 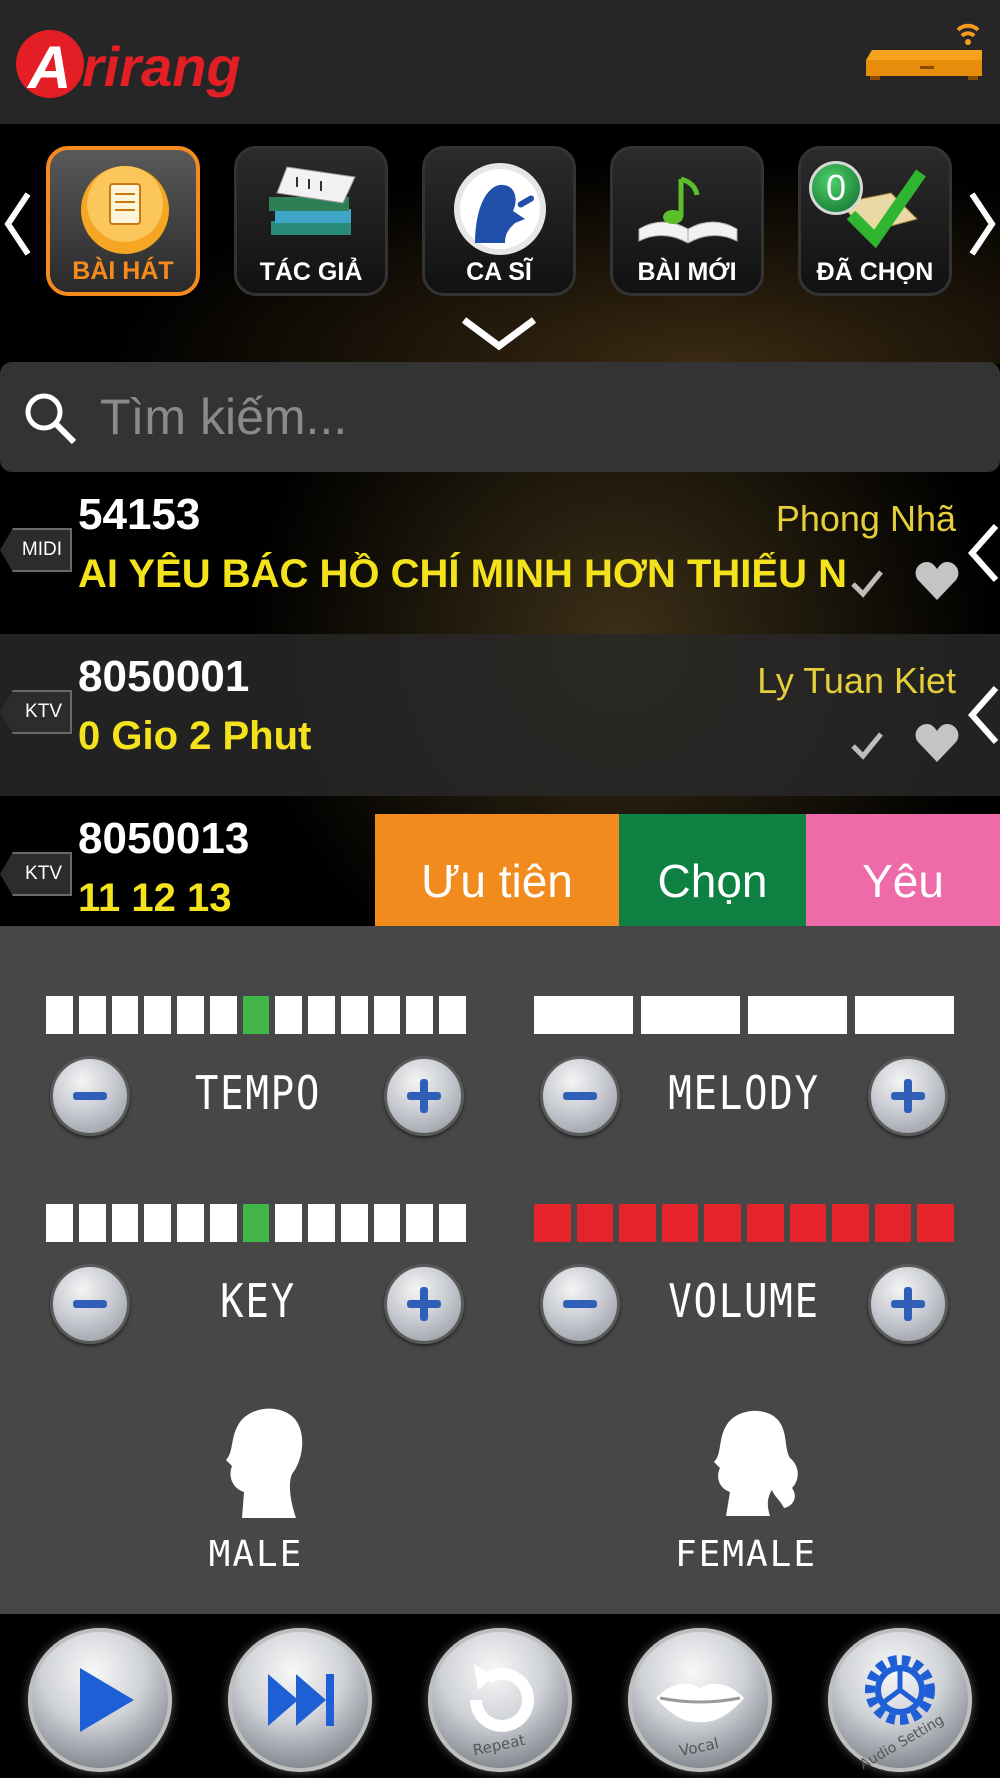 I want to click on play-button, so click(x=100, y=1700).